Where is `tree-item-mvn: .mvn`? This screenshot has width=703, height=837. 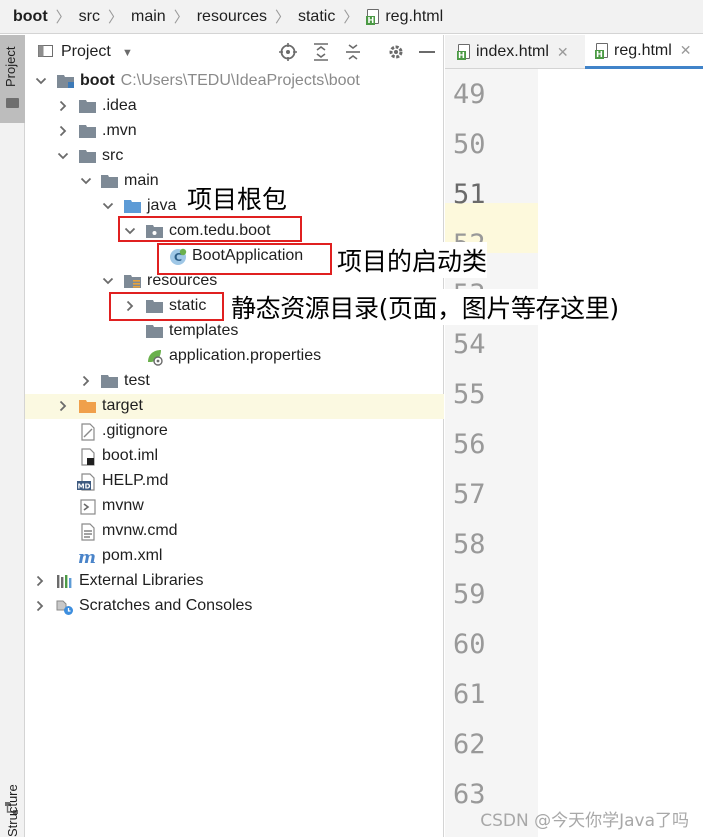
tree-item-mvn: .mvn is located at coordinates (234, 131).